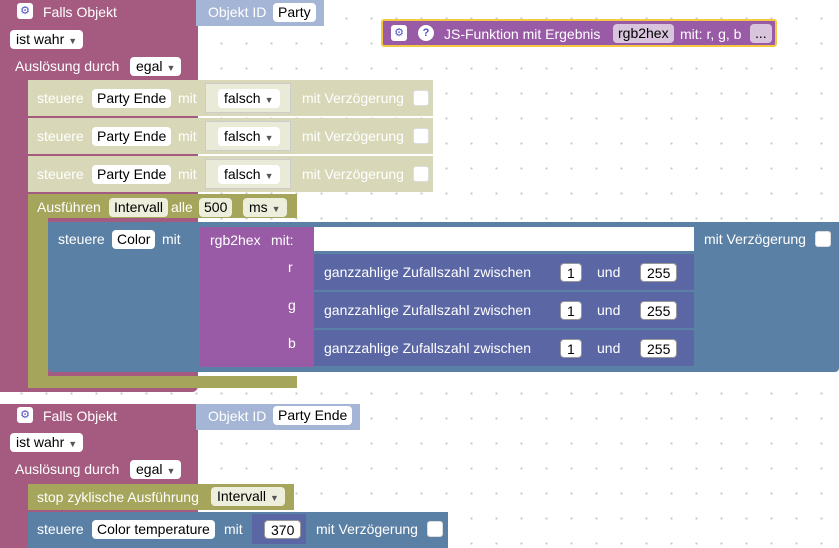 This screenshot has width=839, height=548. Describe the element at coordinates (504, 239) in the screenshot. I see `value-slot` at that location.